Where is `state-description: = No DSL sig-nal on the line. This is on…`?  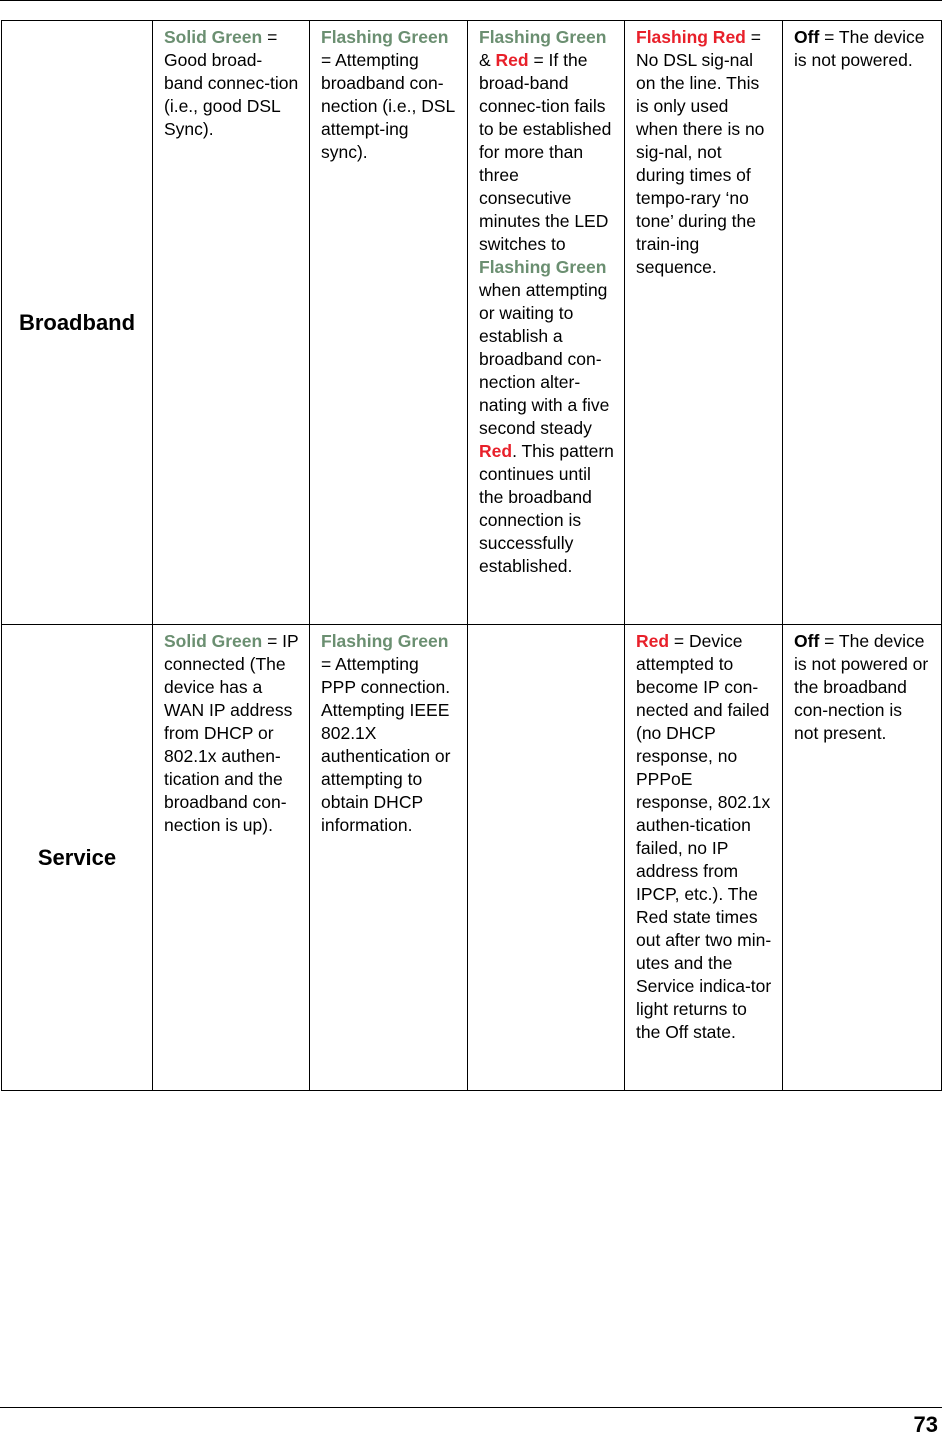 state-description: = No DSL sig-nal on the line. This is on… is located at coordinates (700, 152).